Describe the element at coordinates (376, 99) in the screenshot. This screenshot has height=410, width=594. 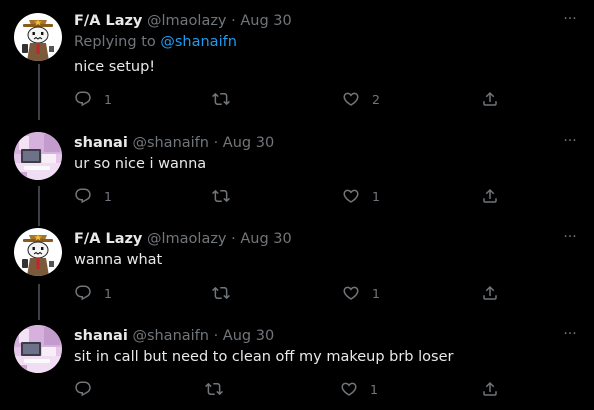
I see `like-count: 2` at that location.